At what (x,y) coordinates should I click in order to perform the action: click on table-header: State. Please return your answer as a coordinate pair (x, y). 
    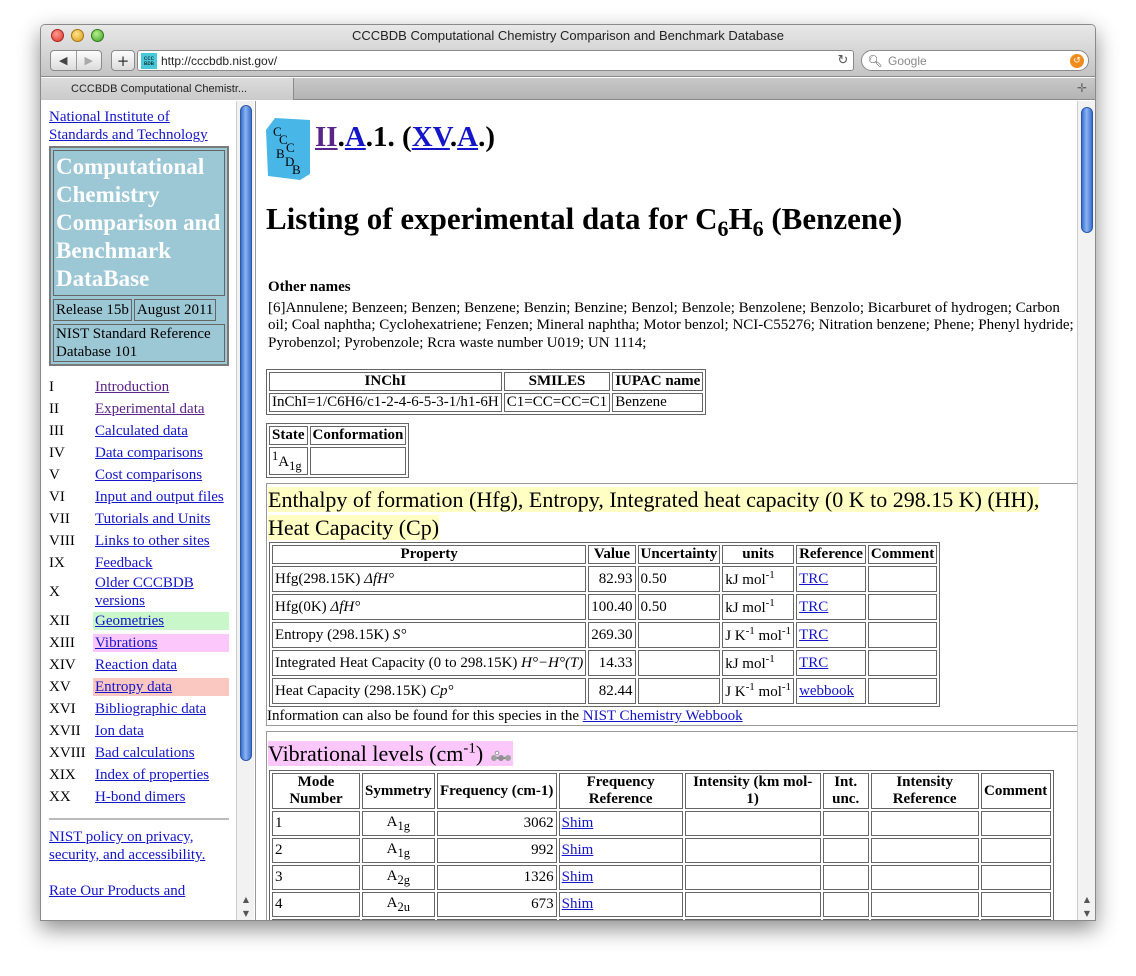
    Looking at the image, I should click on (288, 435).